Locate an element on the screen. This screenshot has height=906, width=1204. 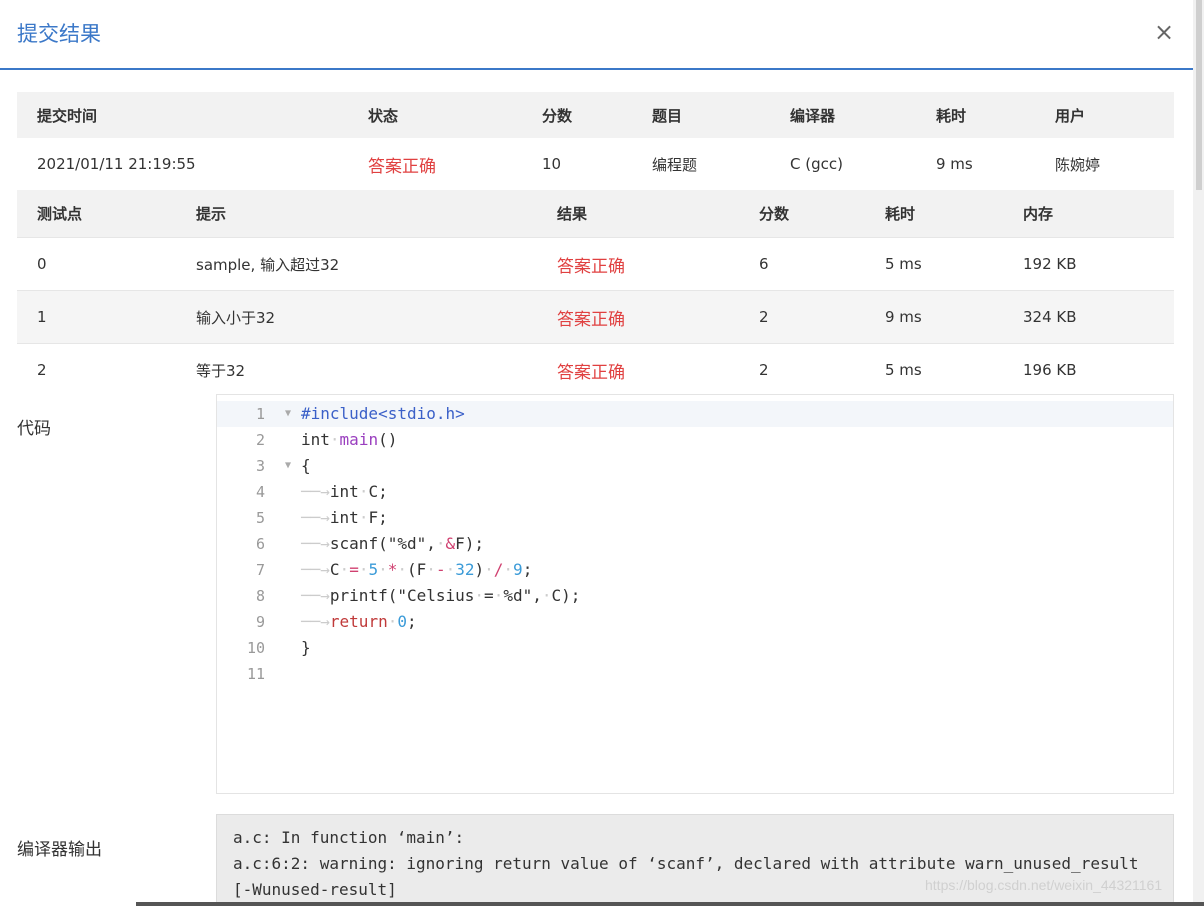
header-problem: 题目 is located at coordinates (701, 115).